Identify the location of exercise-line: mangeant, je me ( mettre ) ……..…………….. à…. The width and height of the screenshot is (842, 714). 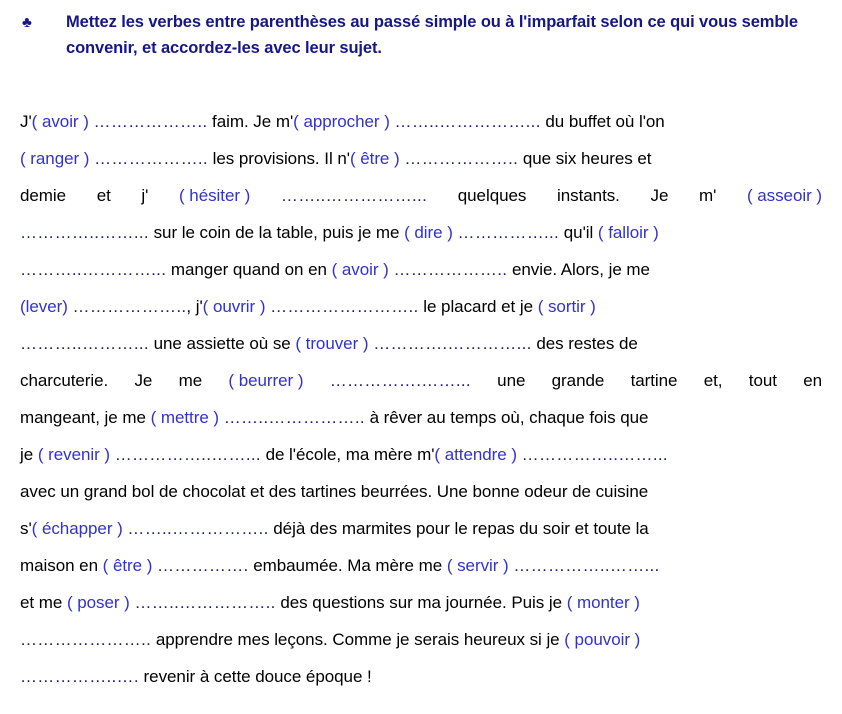
(421, 417).